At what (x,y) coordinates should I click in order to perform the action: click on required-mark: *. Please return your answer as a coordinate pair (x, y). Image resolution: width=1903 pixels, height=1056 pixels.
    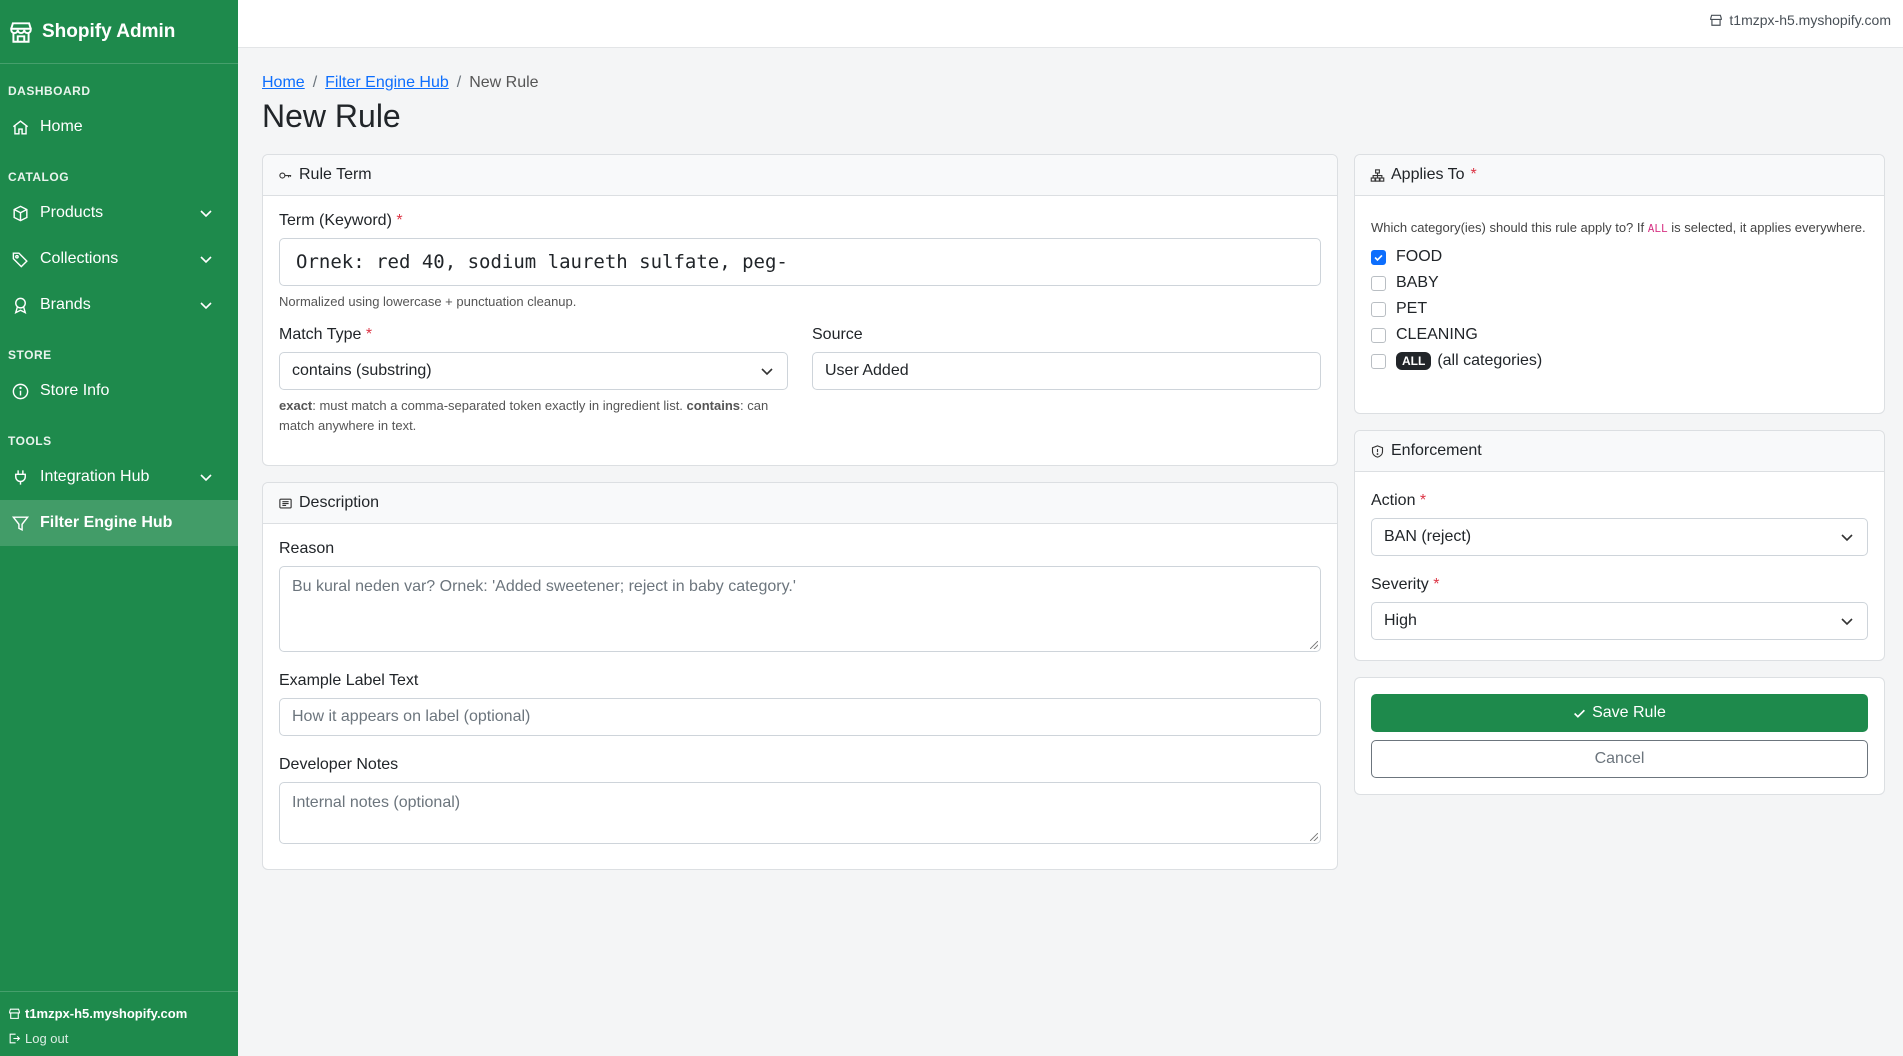
    Looking at the image, I should click on (1473, 174).